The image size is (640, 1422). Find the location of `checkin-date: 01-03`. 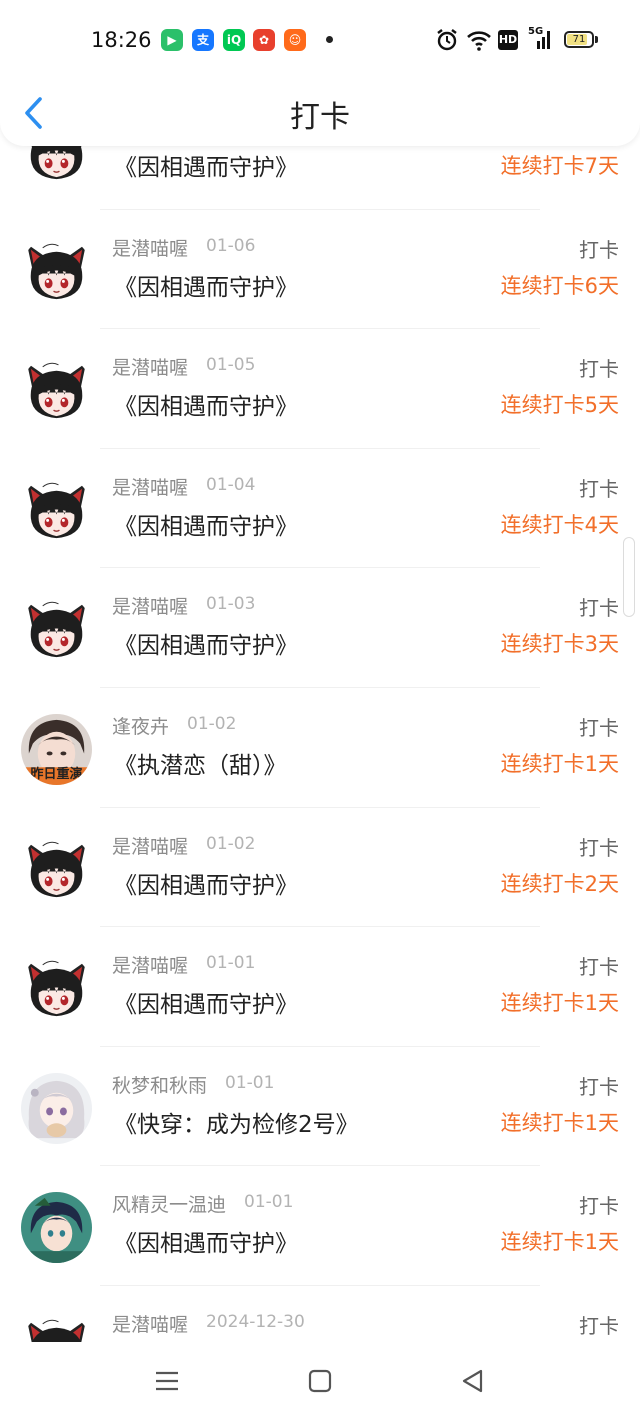

checkin-date: 01-03 is located at coordinates (231, 604).